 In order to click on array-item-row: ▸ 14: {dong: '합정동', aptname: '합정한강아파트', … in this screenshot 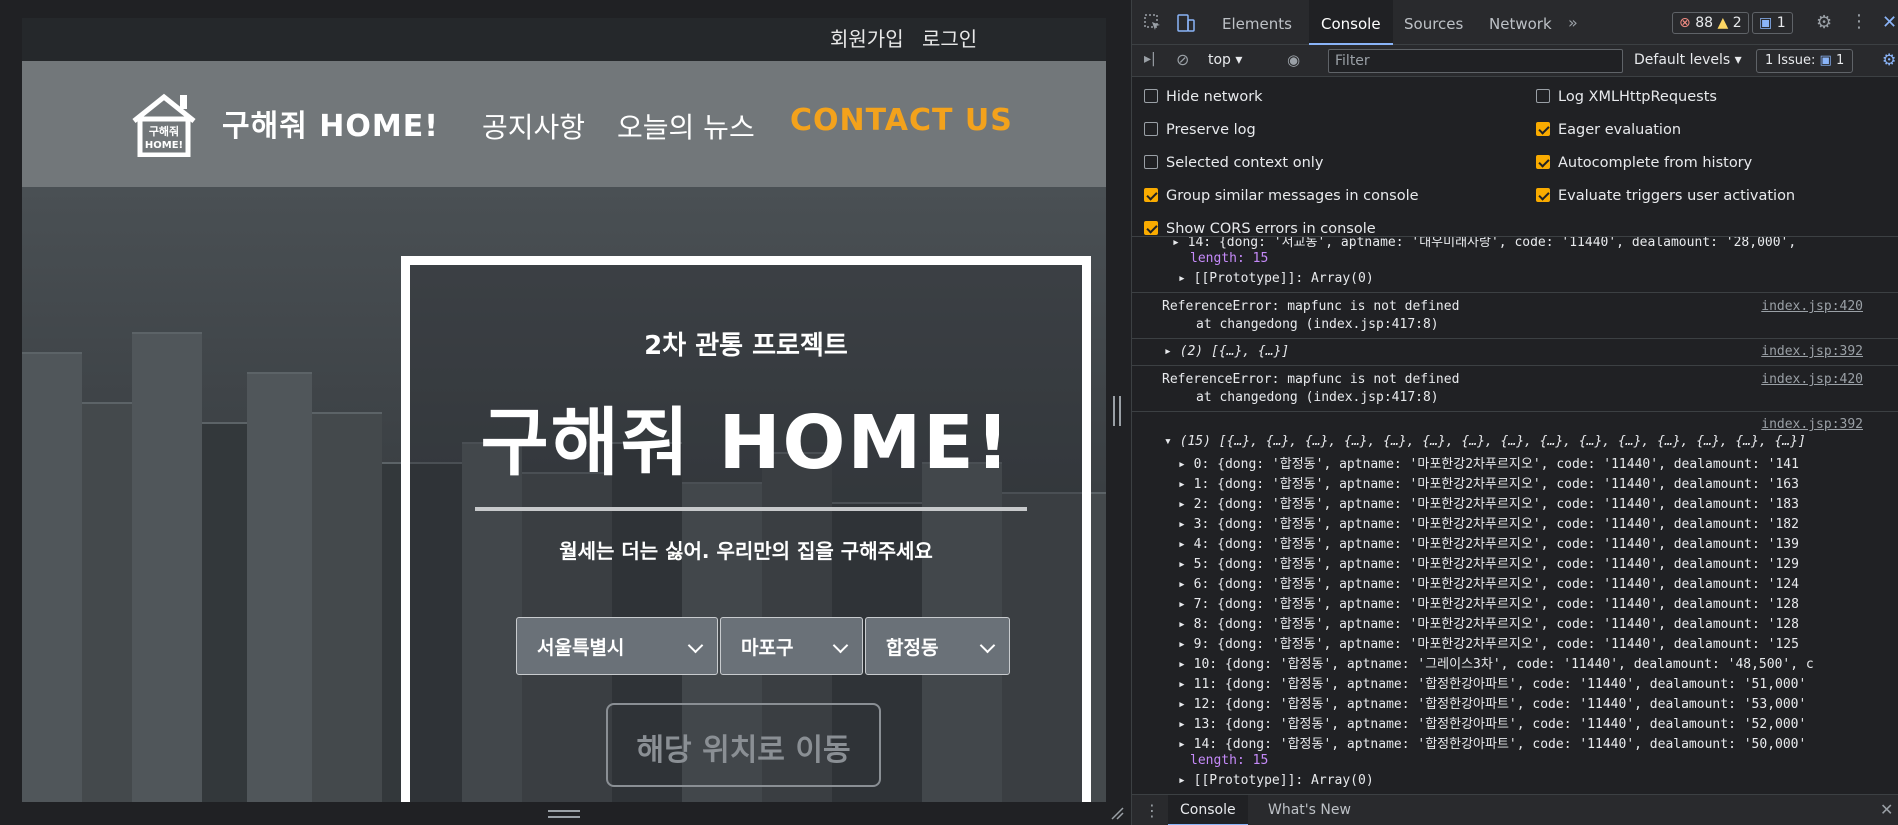, I will do `click(1533, 742)`.